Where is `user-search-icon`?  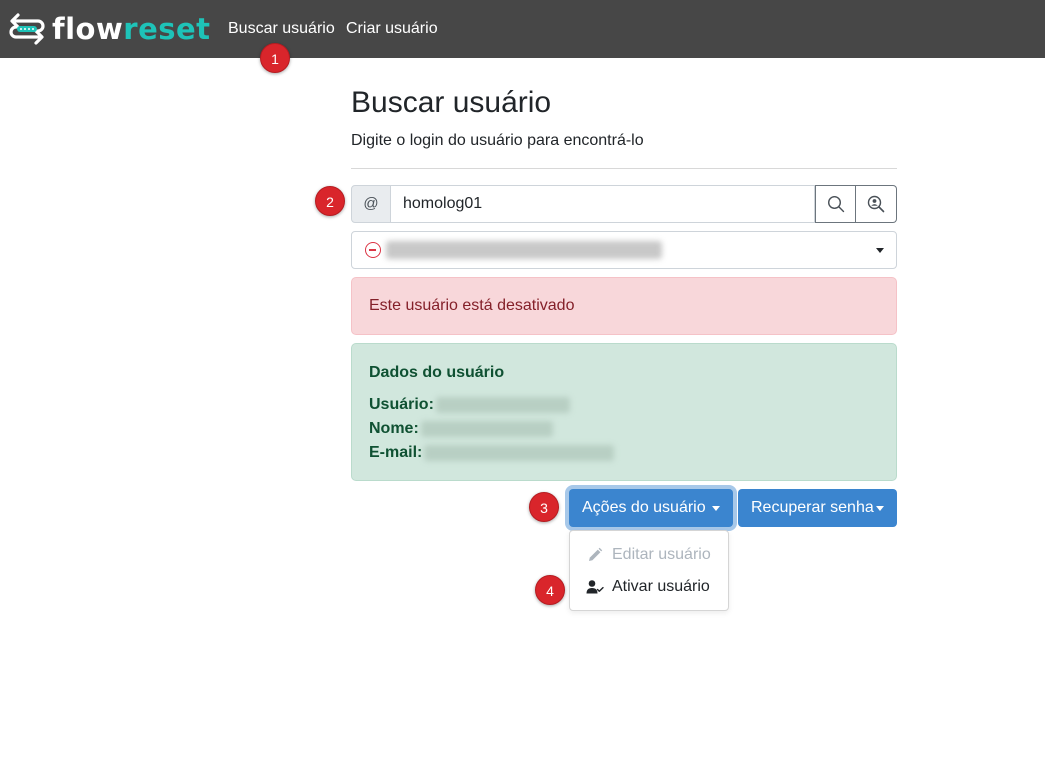
user-search-icon is located at coordinates (876, 204).